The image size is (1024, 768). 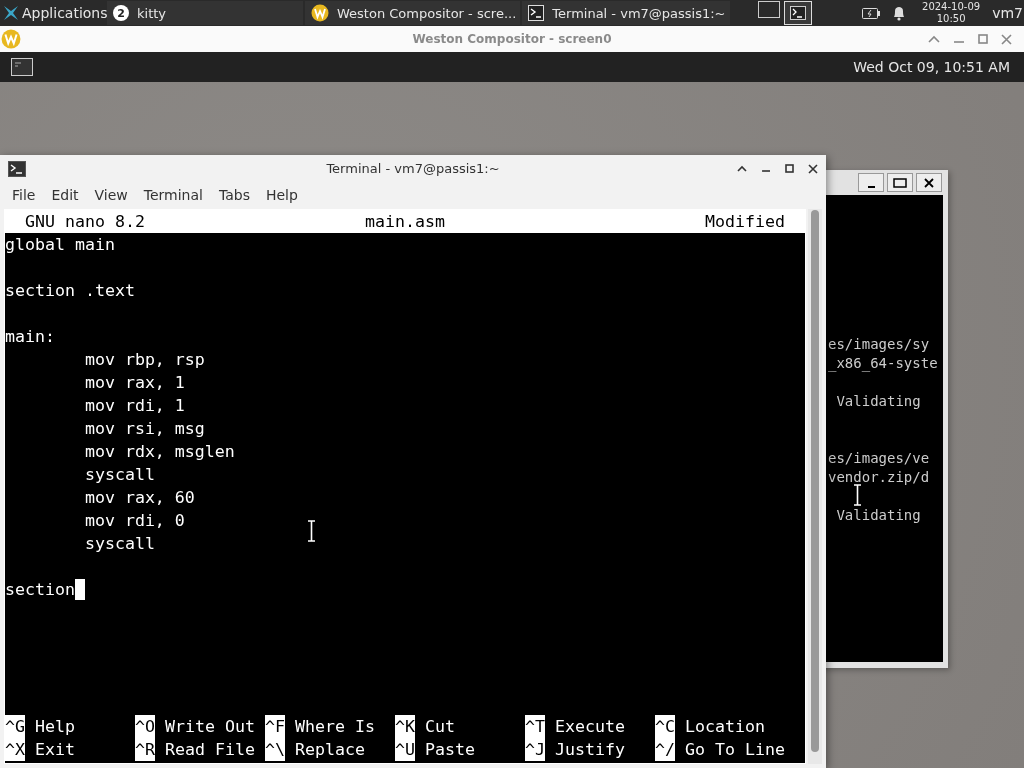 What do you see at coordinates (145, 726) in the screenshot?
I see `shortcut-key: ^O` at bounding box center [145, 726].